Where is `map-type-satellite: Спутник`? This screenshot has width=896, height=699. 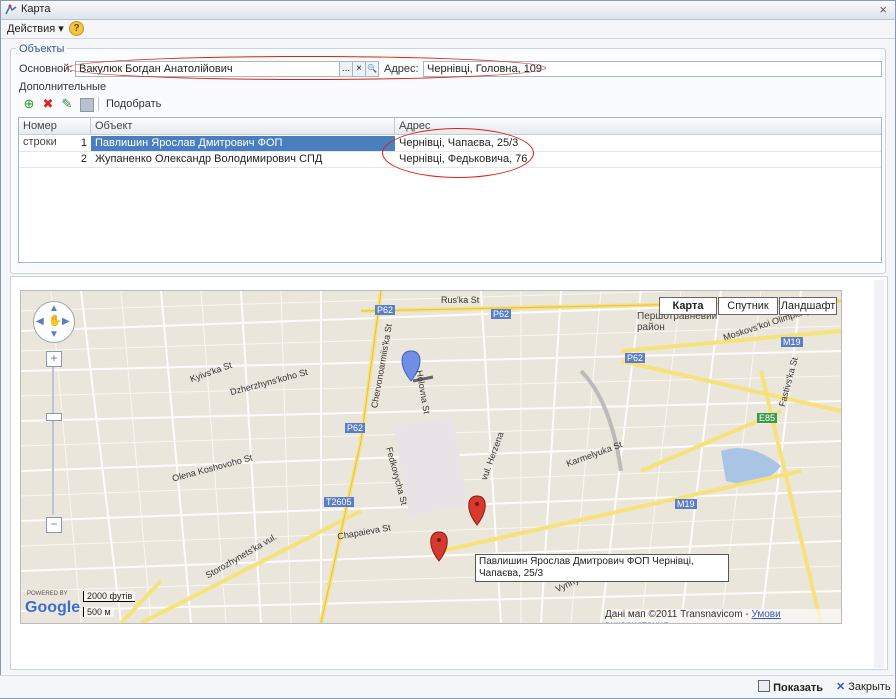
map-type-satellite: Спутник is located at coordinates (748, 306).